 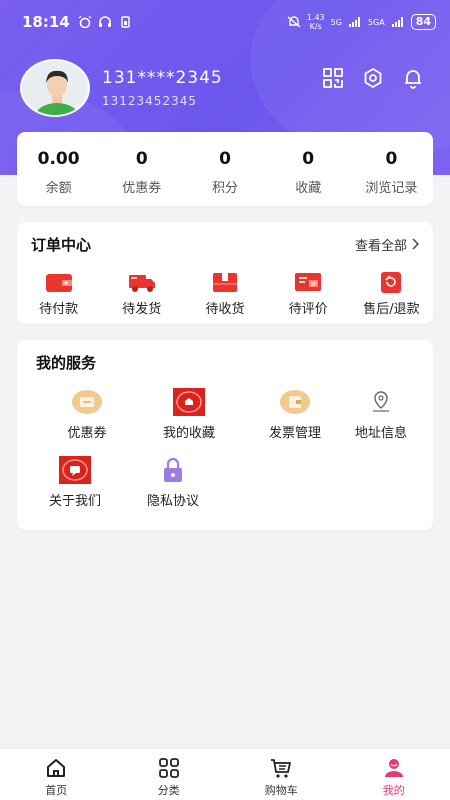 What do you see at coordinates (46, 22) in the screenshot?
I see `status-time: 18:14` at bounding box center [46, 22].